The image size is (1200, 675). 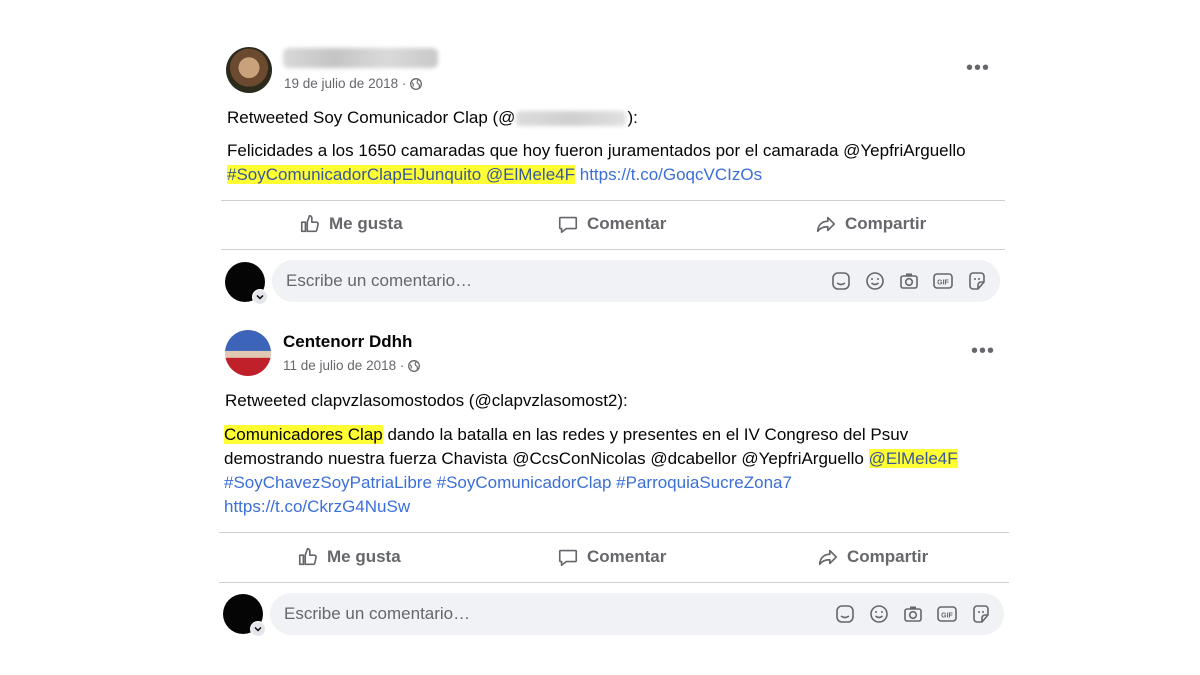 I want to click on blurred-handle, so click(x=571, y=119).